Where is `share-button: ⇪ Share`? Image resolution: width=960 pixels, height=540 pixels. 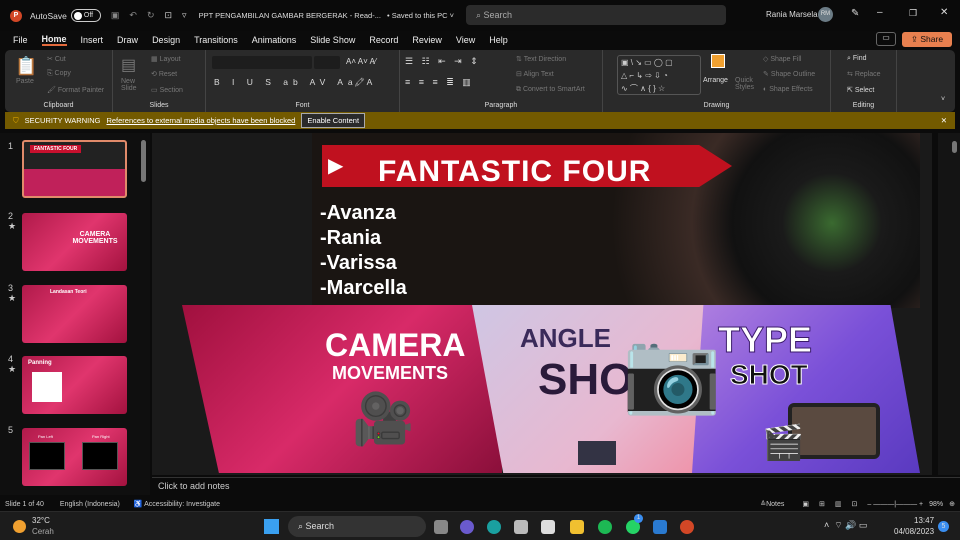
share-button: ⇪ Share is located at coordinates (927, 39).